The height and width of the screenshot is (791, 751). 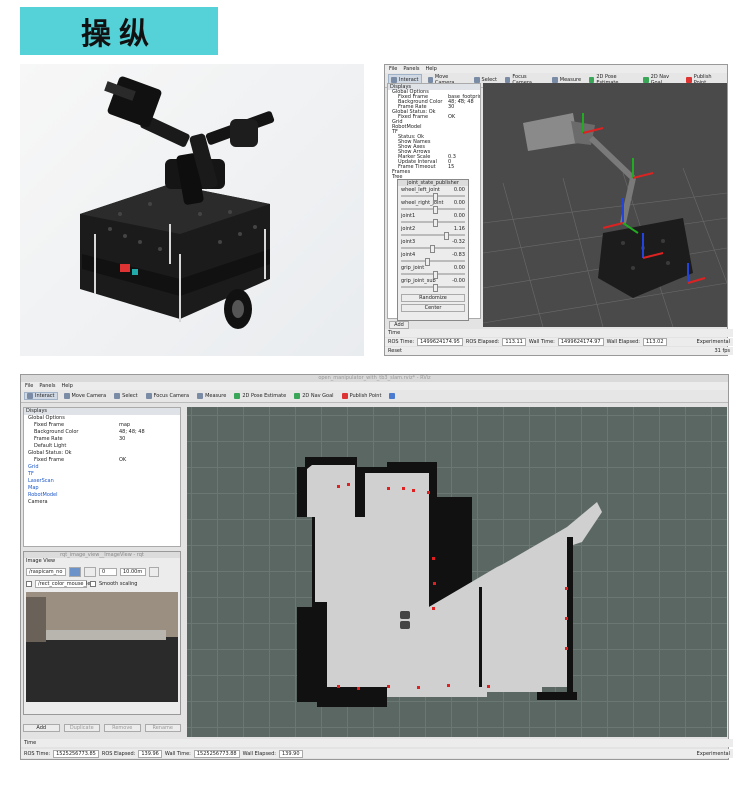 What do you see at coordinates (102, 439) in the screenshot?
I see `tree-row: Frame Rate 30` at bounding box center [102, 439].